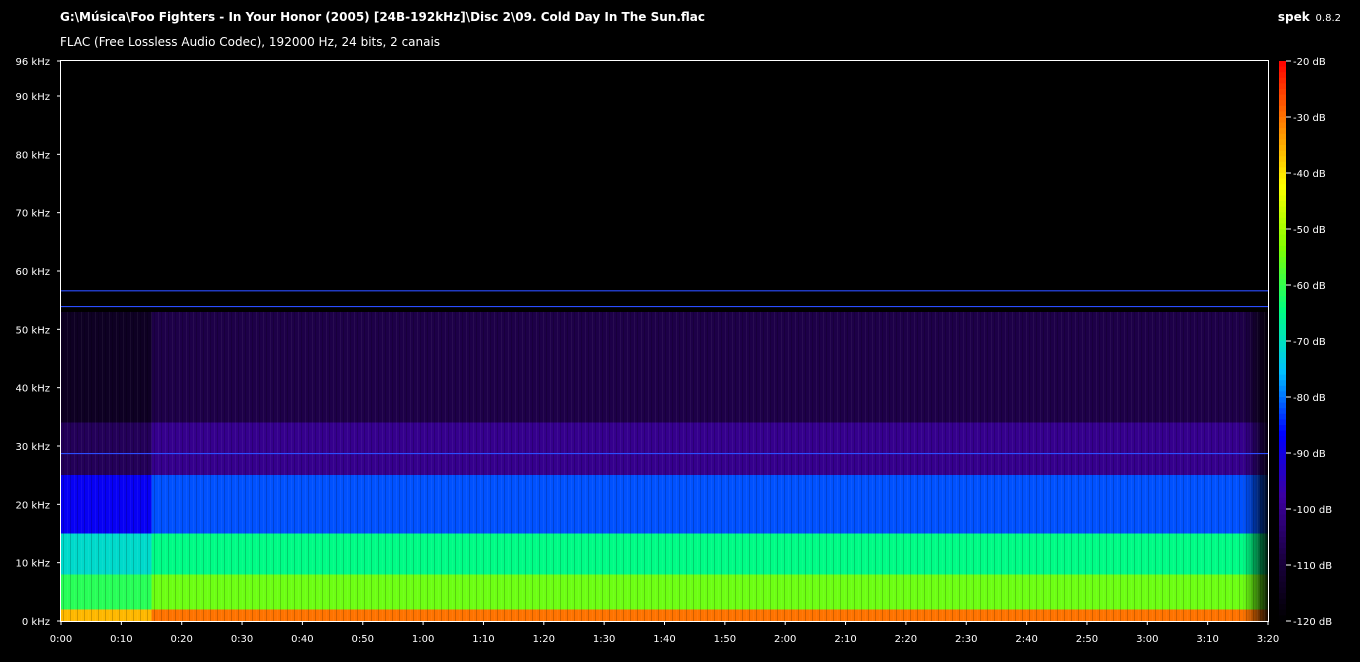 The height and width of the screenshot is (662, 1360). Describe the element at coordinates (604, 639) in the screenshot. I see `x-tick-label: 1:30` at that location.